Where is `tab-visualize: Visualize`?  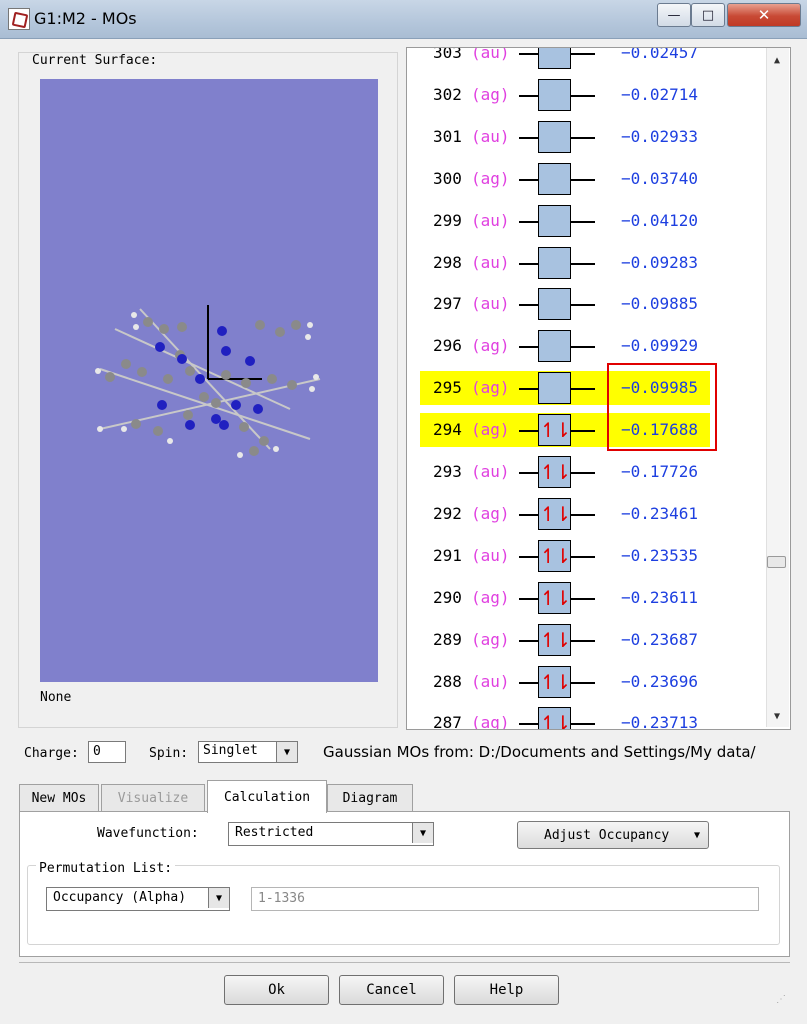
tab-visualize: Visualize is located at coordinates (153, 797).